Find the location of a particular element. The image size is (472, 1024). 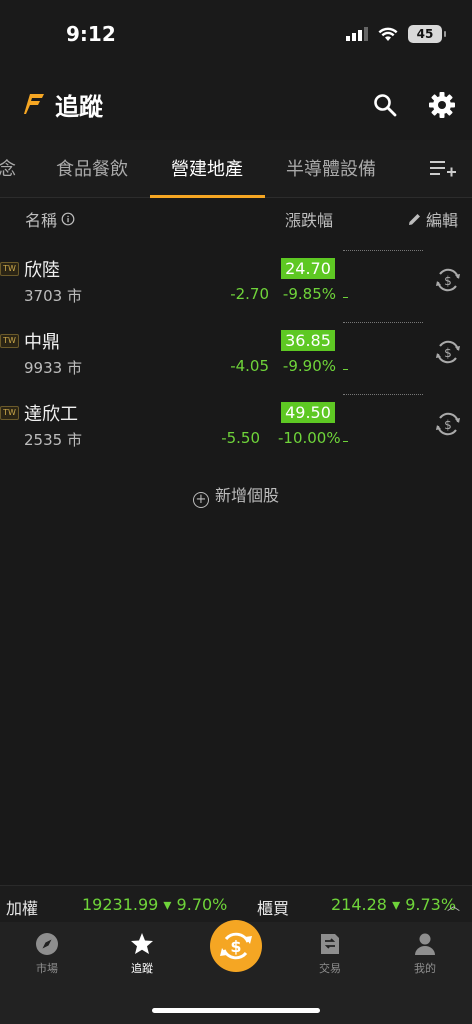

nav-profile: 我的 is located at coordinates (425, 954).